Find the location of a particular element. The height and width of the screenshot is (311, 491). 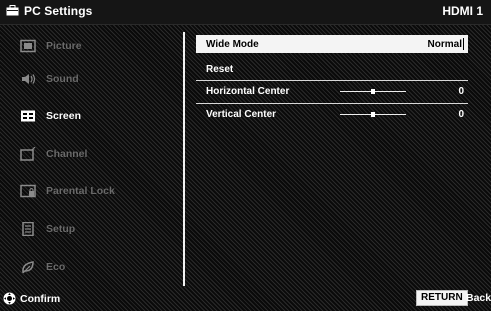

sidebar-item-label: Parental Lock is located at coordinates (80, 191).